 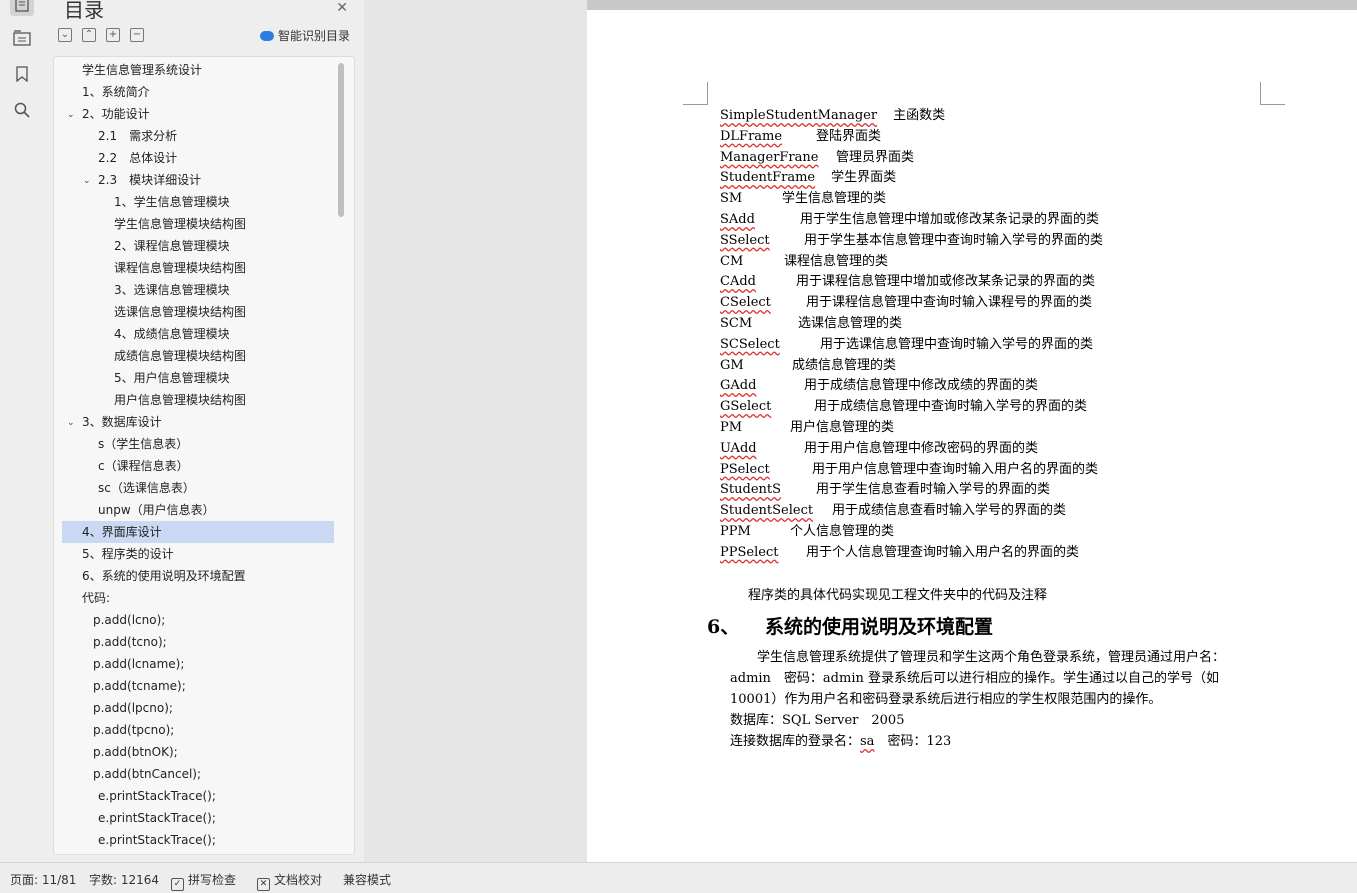 I want to click on class-name: StudentSelect, so click(x=767, y=511).